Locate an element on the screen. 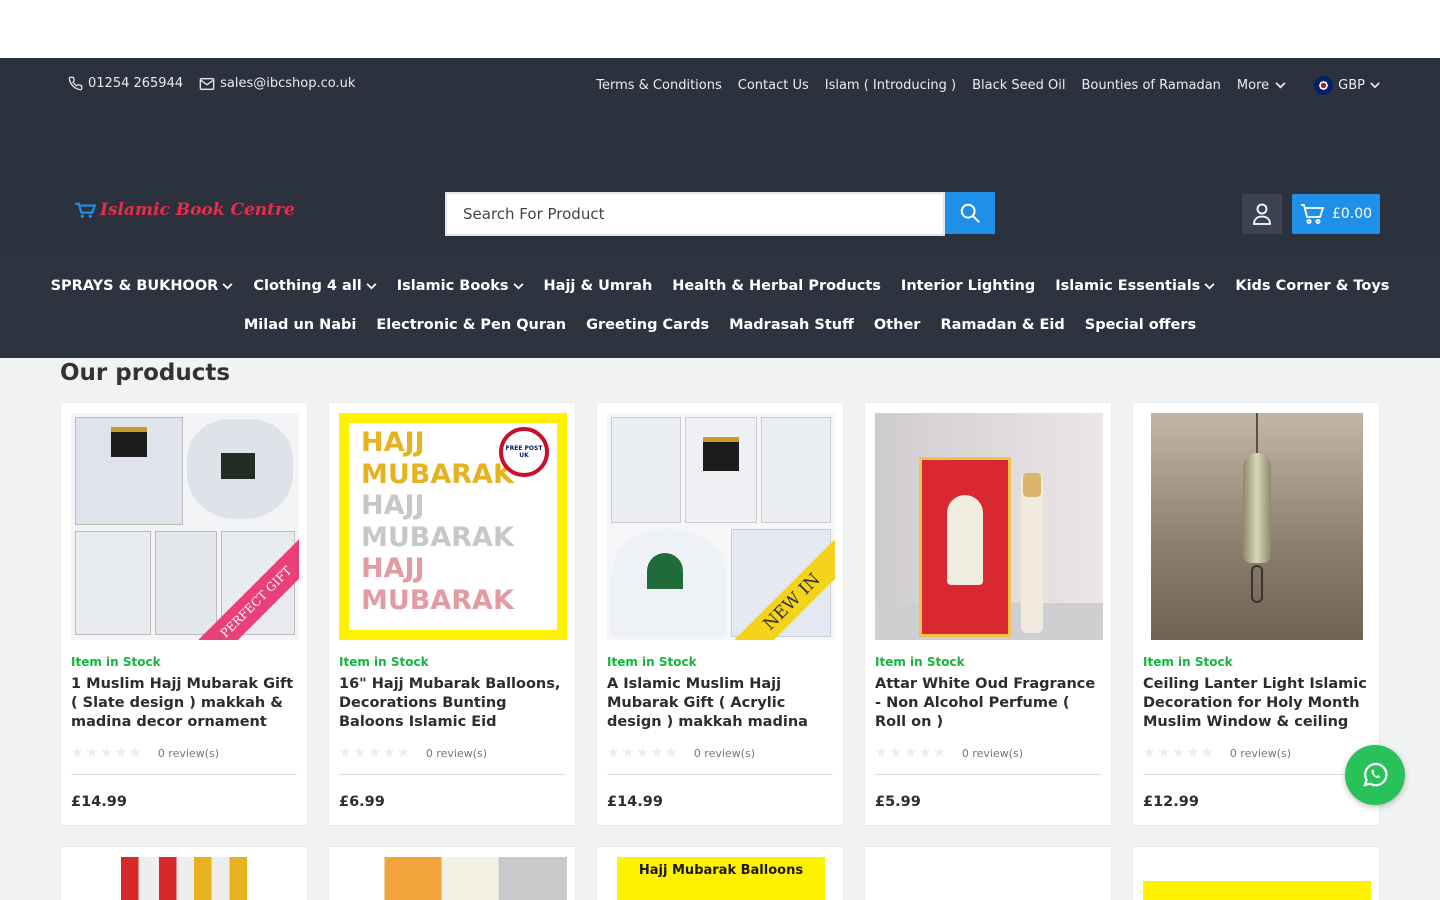 This screenshot has width=1440, height=900. nav-item-other: Other is located at coordinates (897, 325).